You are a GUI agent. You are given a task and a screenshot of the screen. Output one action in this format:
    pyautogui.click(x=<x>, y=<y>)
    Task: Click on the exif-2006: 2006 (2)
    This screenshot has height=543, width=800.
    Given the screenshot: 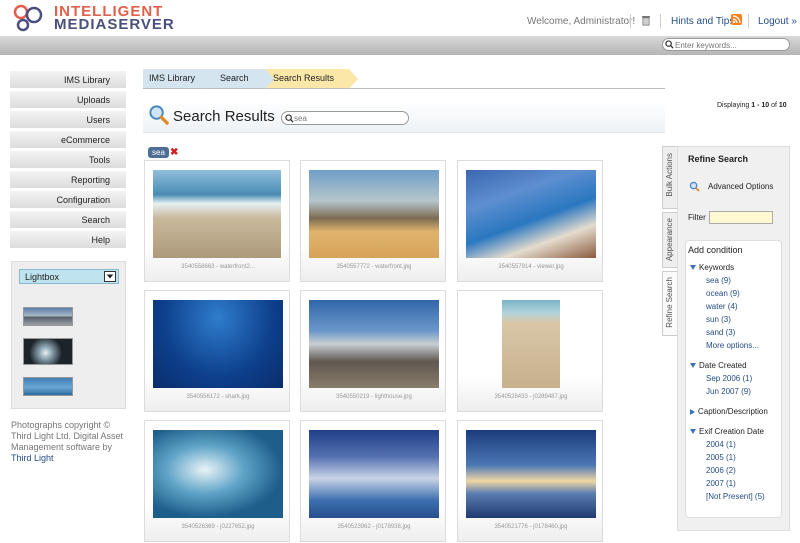 What is the action you would take?
    pyautogui.click(x=721, y=470)
    